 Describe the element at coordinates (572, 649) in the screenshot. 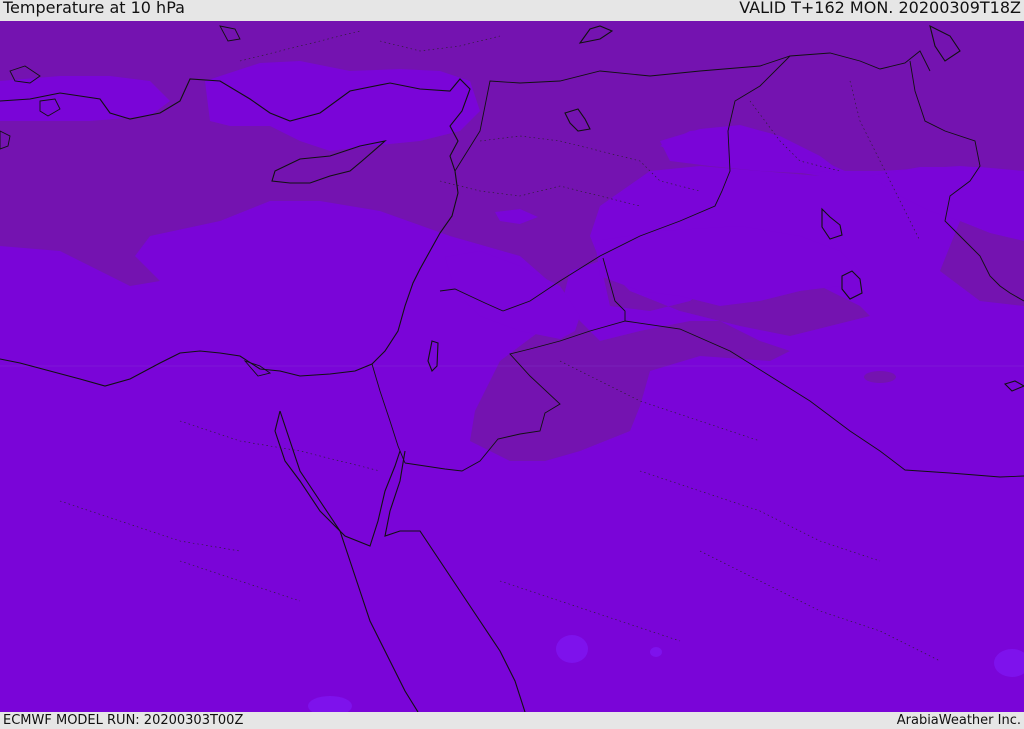

I see `coldest-patch-red-sea` at that location.